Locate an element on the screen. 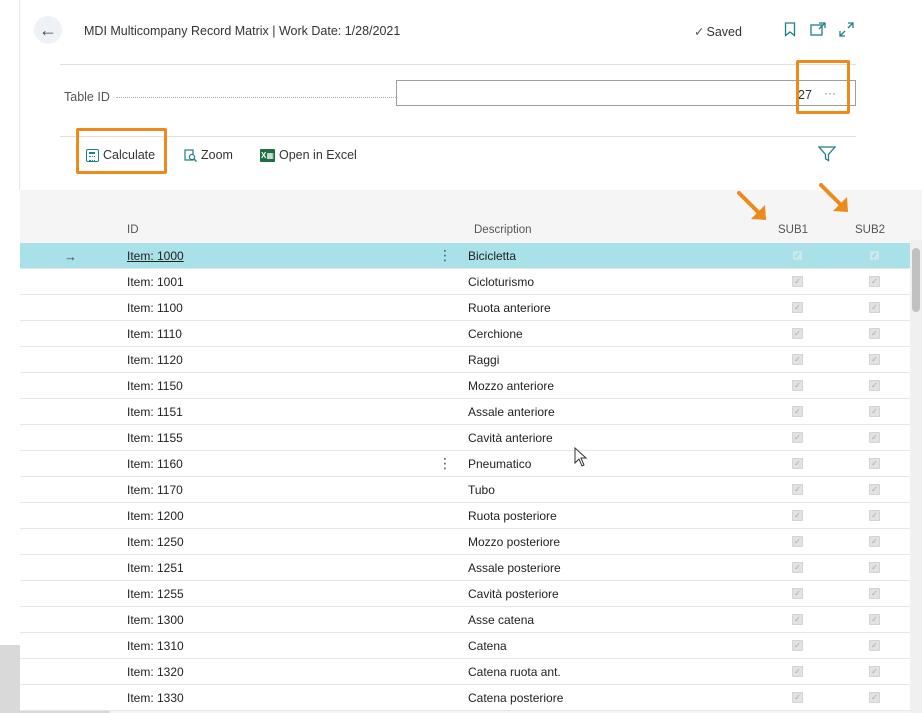  row-id: Item: 1250 is located at coordinates (155, 542).